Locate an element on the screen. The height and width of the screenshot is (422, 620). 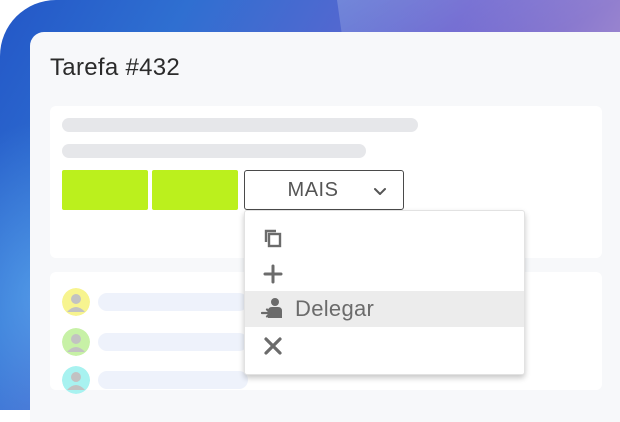
plus-icon is located at coordinates (273, 274).